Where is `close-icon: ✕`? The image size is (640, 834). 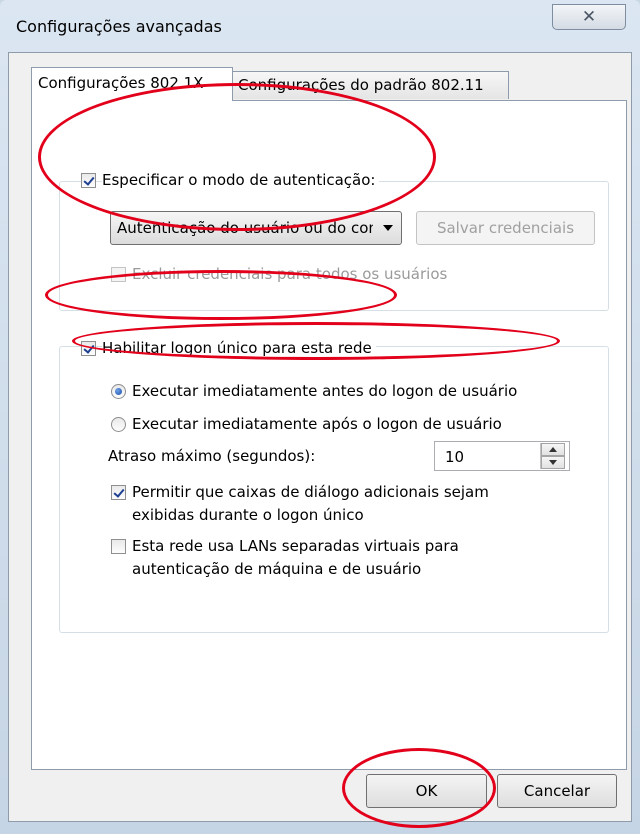 close-icon: ✕ is located at coordinates (589, 17).